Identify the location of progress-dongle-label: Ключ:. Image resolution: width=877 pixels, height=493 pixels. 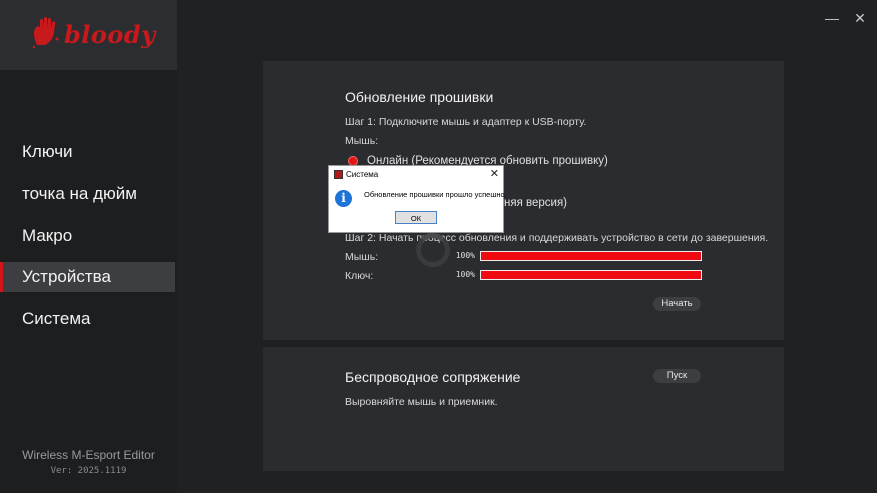
(359, 276).